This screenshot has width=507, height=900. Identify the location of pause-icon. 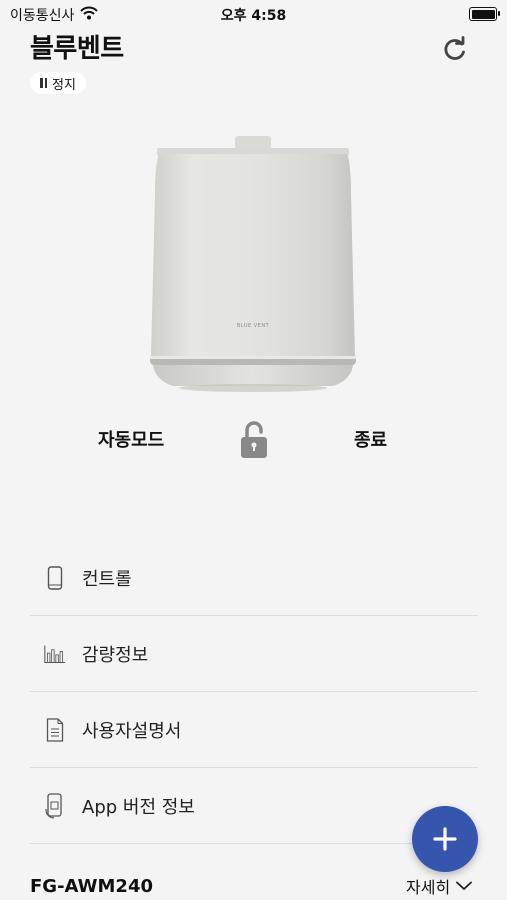
(43, 83).